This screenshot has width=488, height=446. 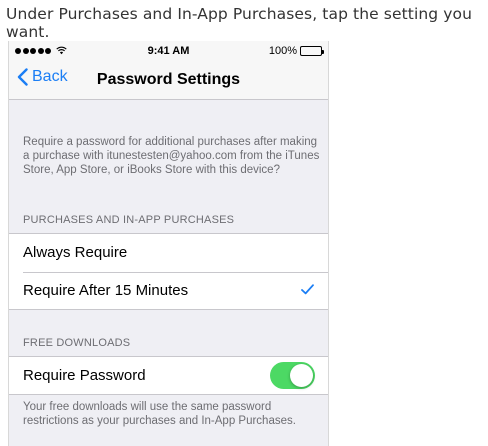 I want to click on battery-status: 100%, so click(x=296, y=51).